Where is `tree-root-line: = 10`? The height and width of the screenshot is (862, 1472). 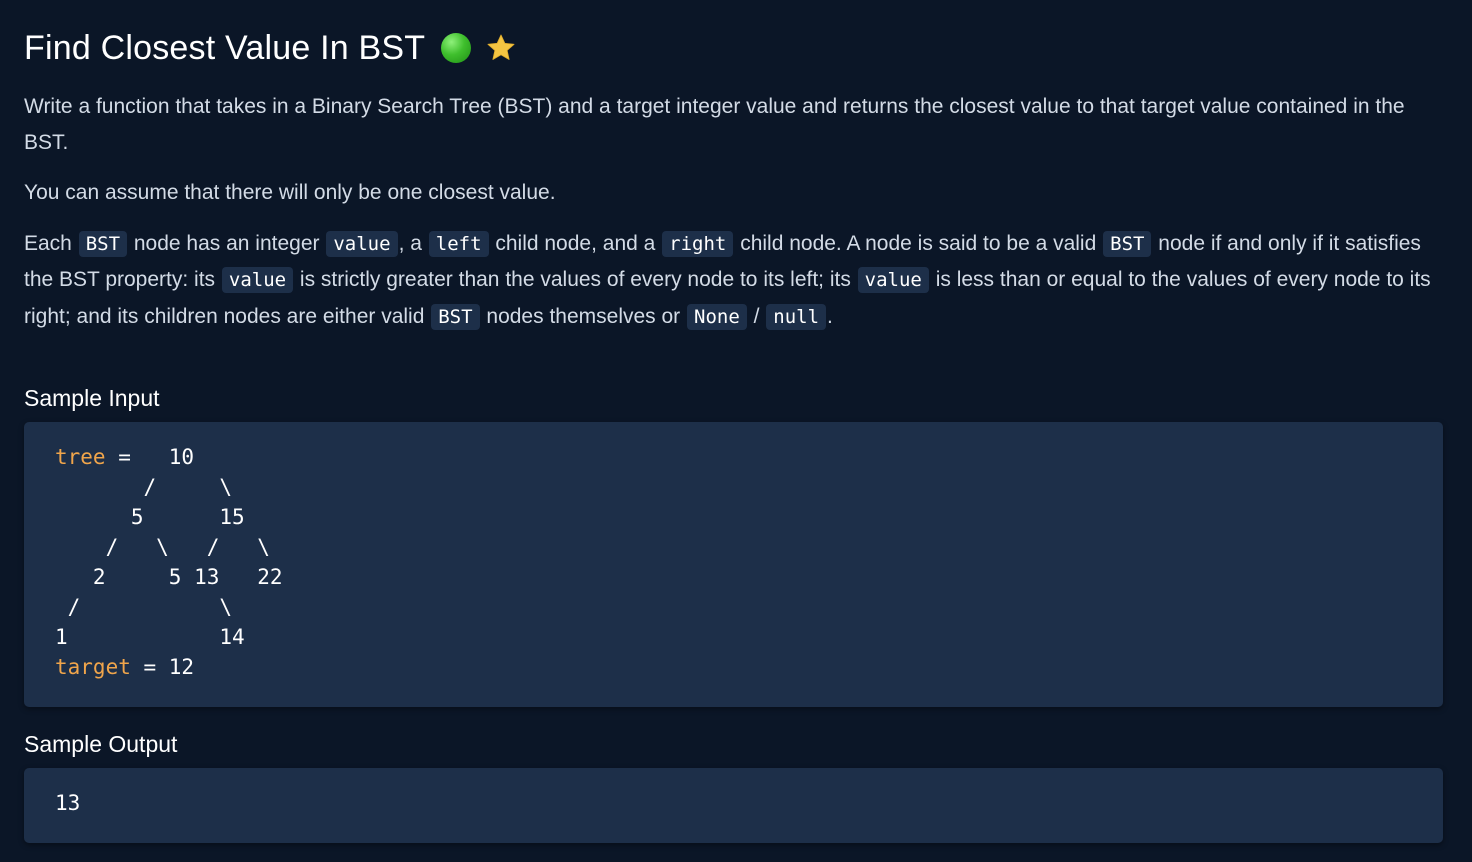 tree-root-line: = 10 is located at coordinates (150, 457).